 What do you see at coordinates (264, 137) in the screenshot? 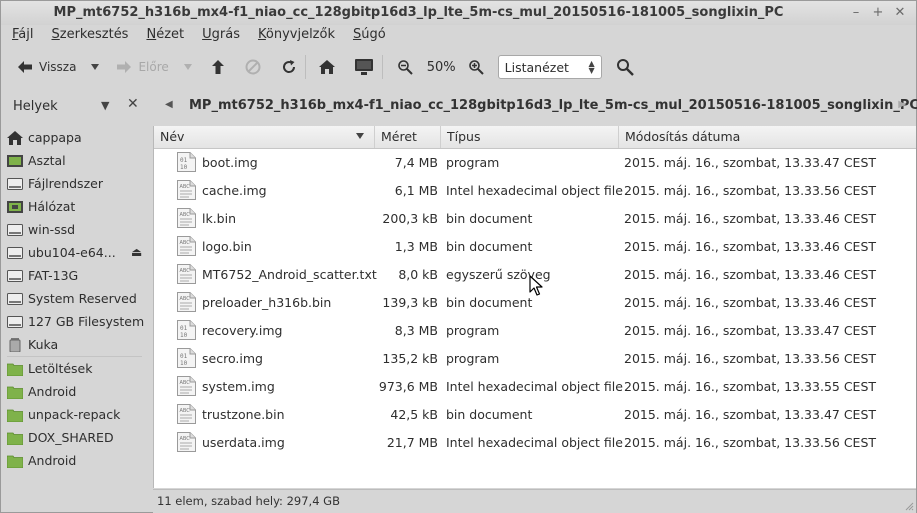
I see `column-header-name: Név` at bounding box center [264, 137].